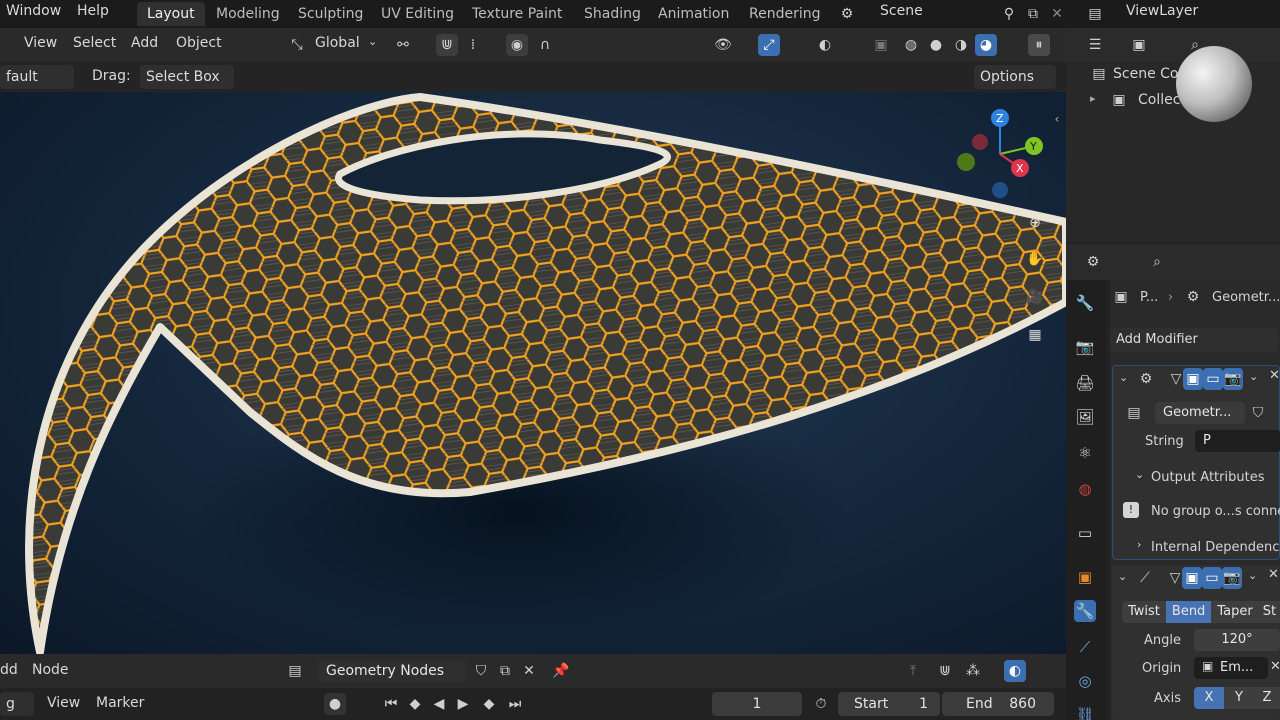 Image resolution: width=1280 pixels, height=720 pixels. What do you see at coordinates (1085, 577) in the screenshot?
I see `object-tab-icon: ▣` at bounding box center [1085, 577].